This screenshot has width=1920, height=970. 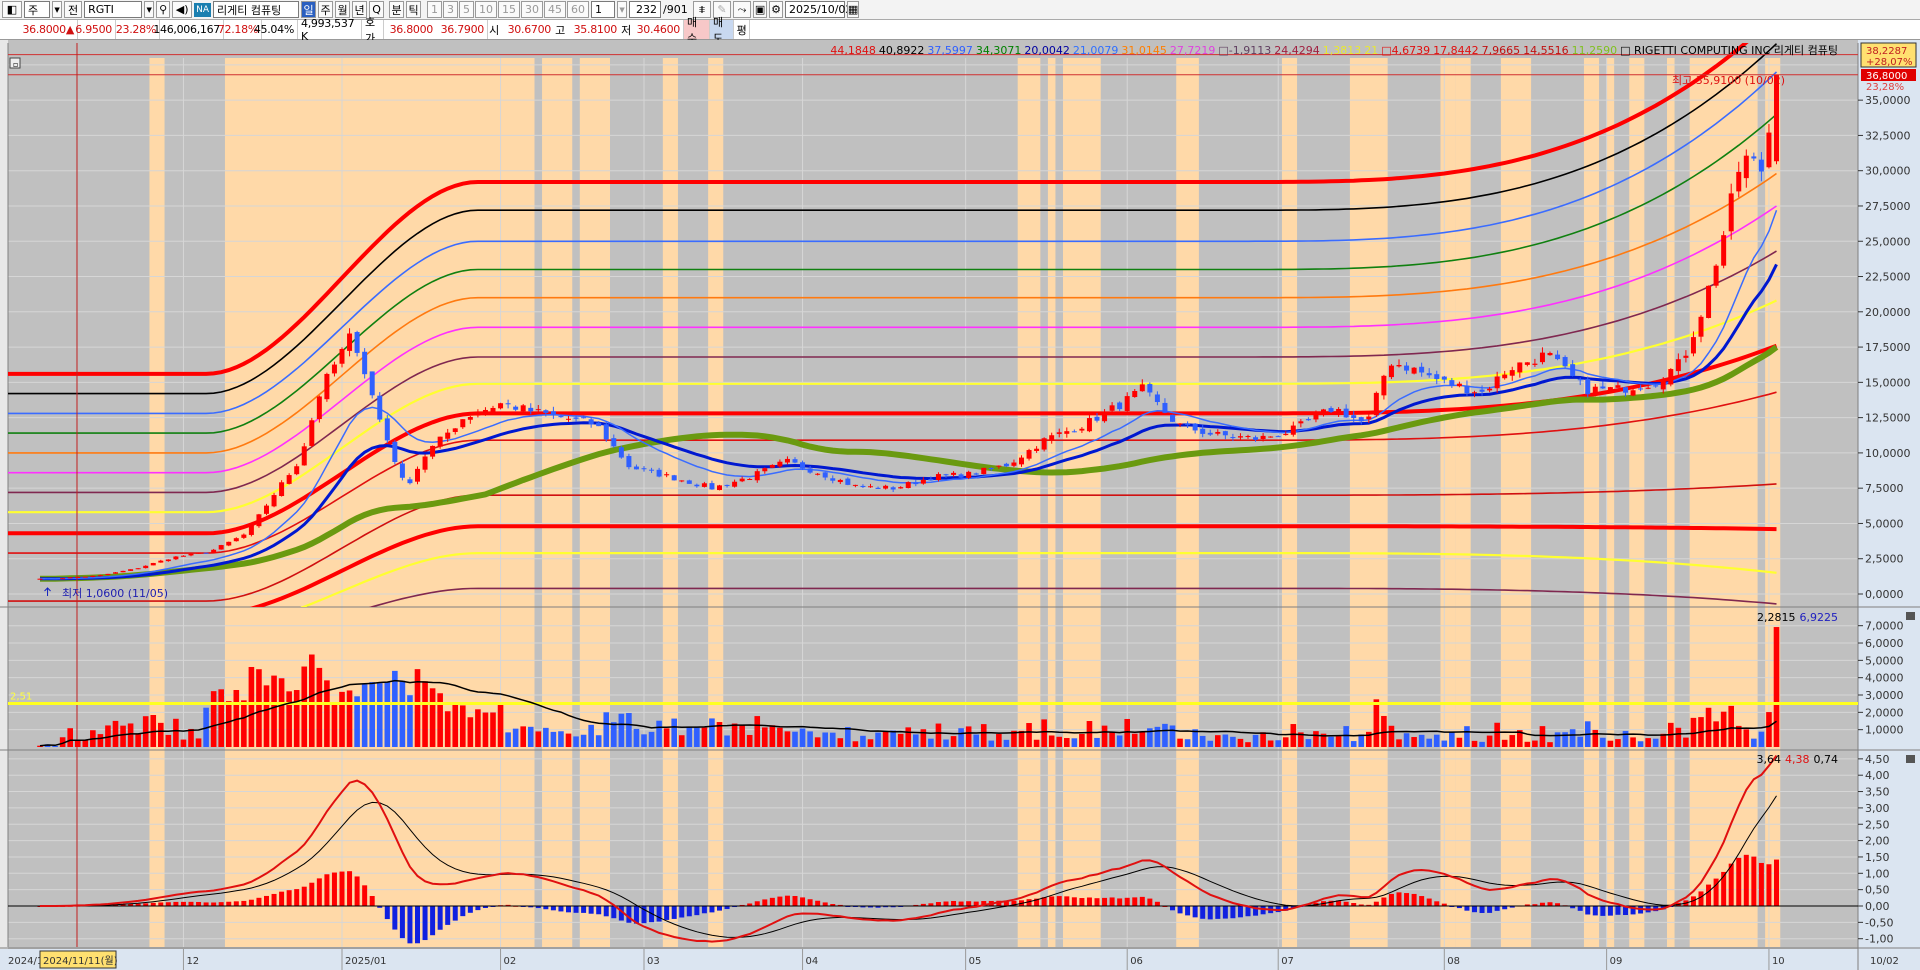 What do you see at coordinates (343, 9) in the screenshot?
I see `period-button-2: 월` at bounding box center [343, 9].